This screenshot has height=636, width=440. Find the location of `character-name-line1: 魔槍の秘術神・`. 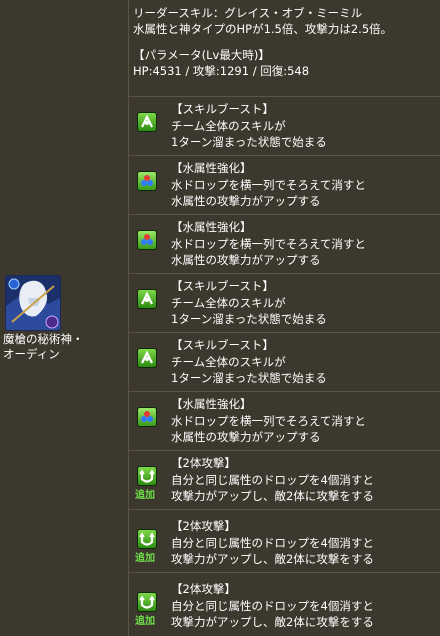

character-name-line1: 魔槍の秘術神・ is located at coordinates (43, 339).